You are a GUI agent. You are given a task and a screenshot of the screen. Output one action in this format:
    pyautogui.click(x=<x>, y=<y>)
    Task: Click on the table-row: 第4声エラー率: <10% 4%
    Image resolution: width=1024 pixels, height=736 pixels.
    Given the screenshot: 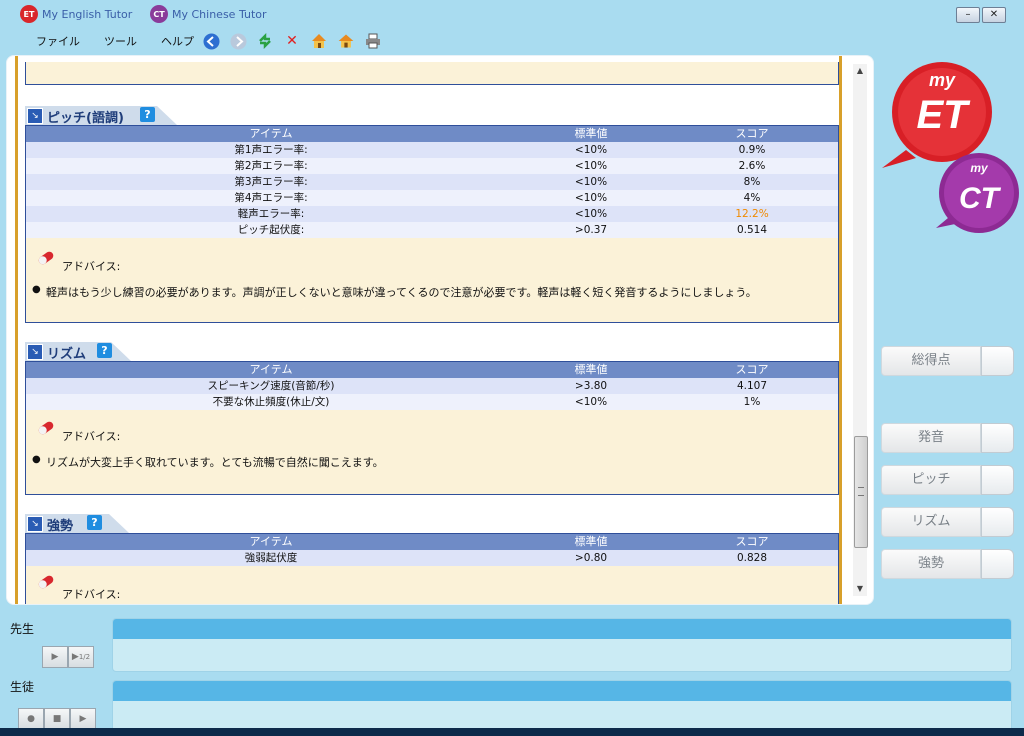 What is the action you would take?
    pyautogui.click(x=432, y=198)
    